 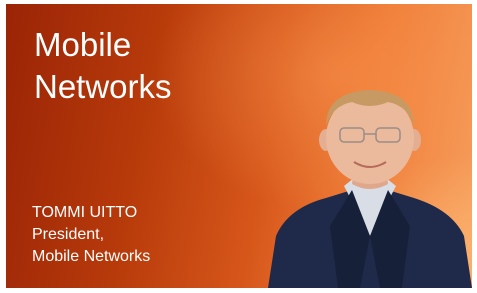 I want to click on person-name: TOMMI UITTO, so click(x=85, y=212).